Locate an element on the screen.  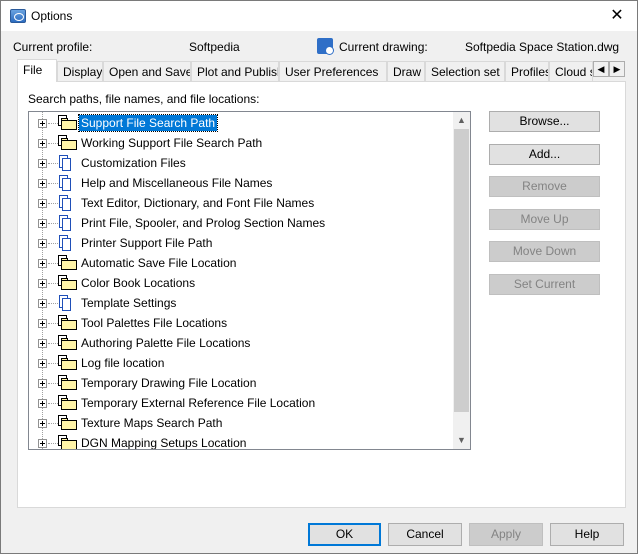
tree-item-label: Support File Search Path is located at coordinates (148, 123).